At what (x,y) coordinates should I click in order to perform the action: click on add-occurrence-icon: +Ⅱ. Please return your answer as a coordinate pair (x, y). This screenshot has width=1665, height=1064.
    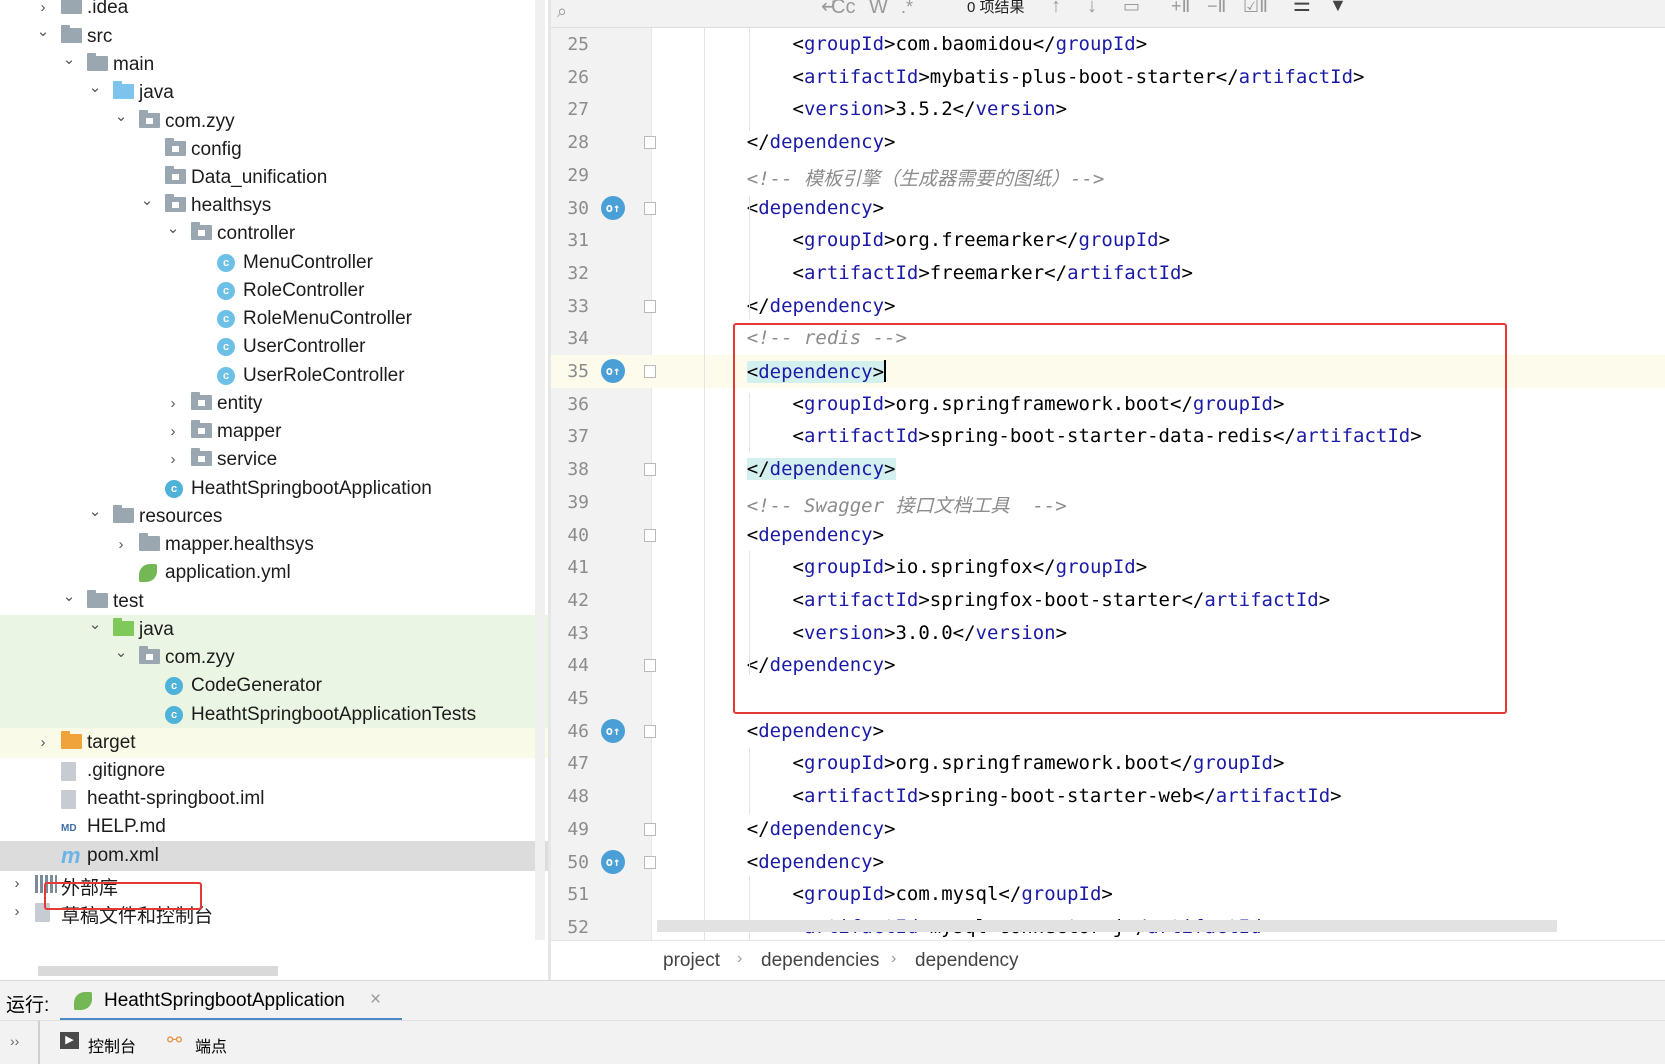
    Looking at the image, I should click on (1180, 11).